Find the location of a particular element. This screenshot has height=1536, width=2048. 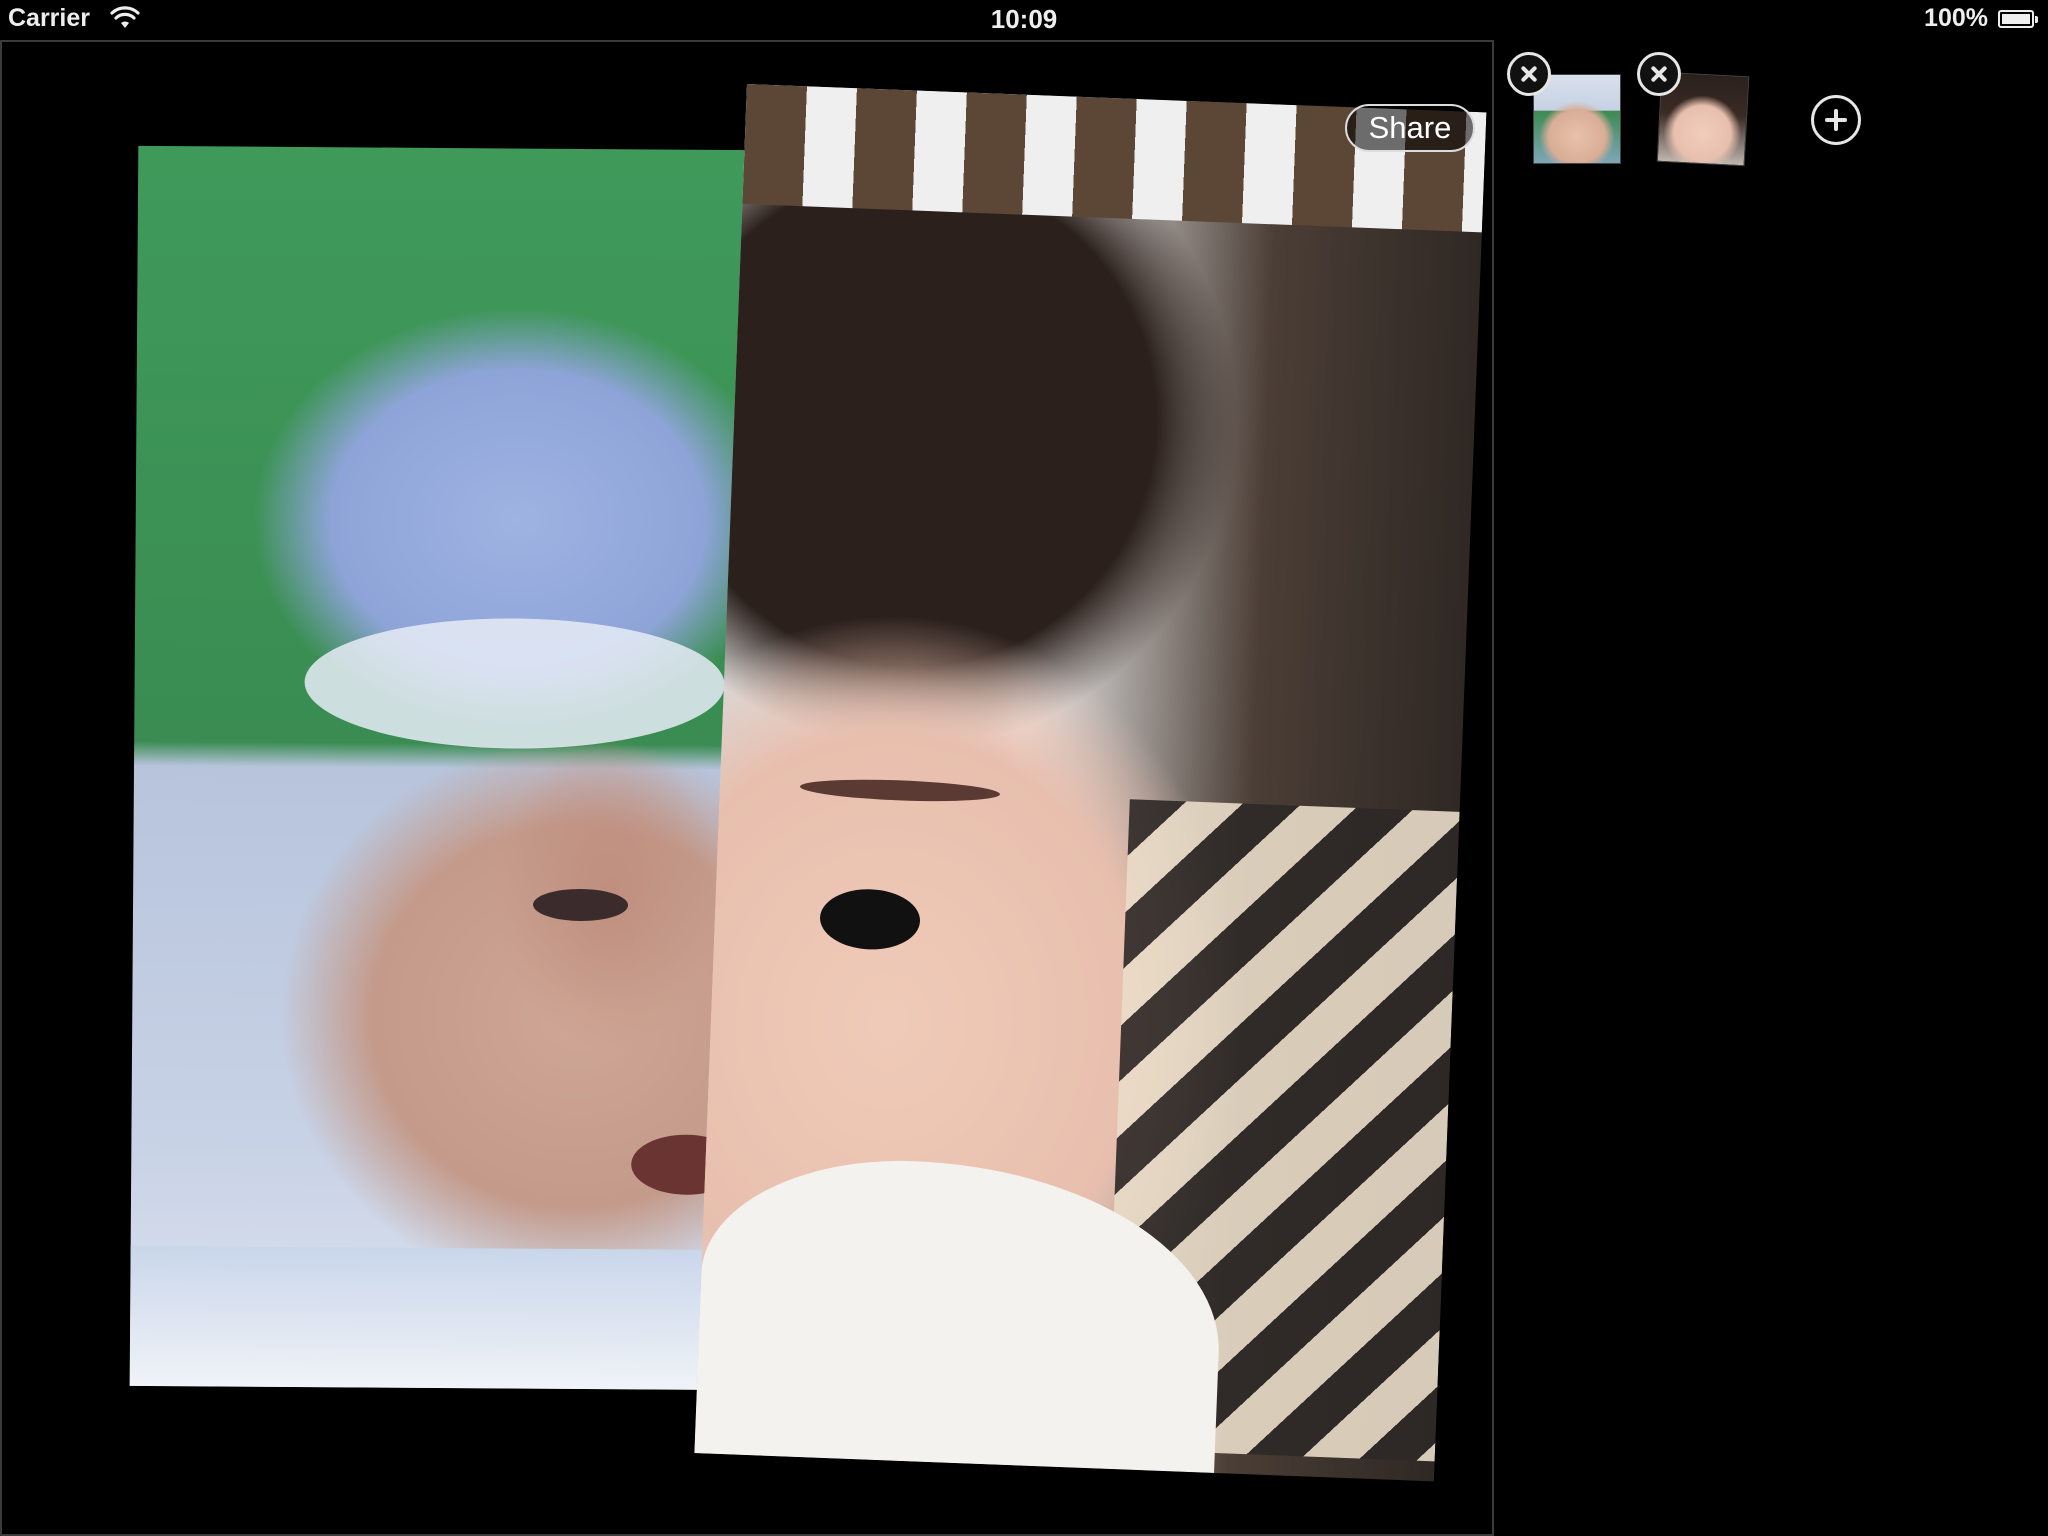

status-time: 10:09 is located at coordinates (1024, 19).